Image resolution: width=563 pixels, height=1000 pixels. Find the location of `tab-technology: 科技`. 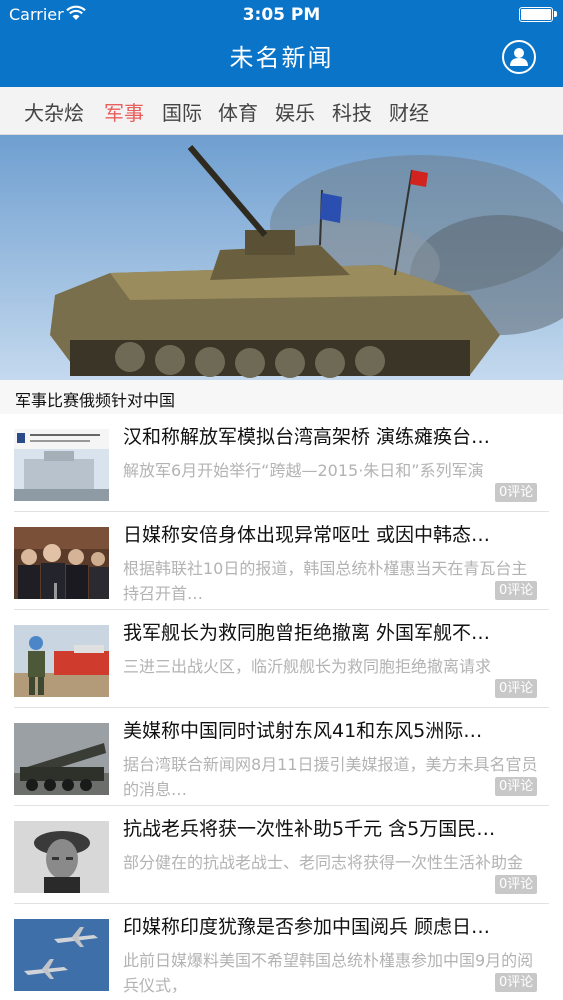

tab-technology: 科技 is located at coordinates (352, 111).